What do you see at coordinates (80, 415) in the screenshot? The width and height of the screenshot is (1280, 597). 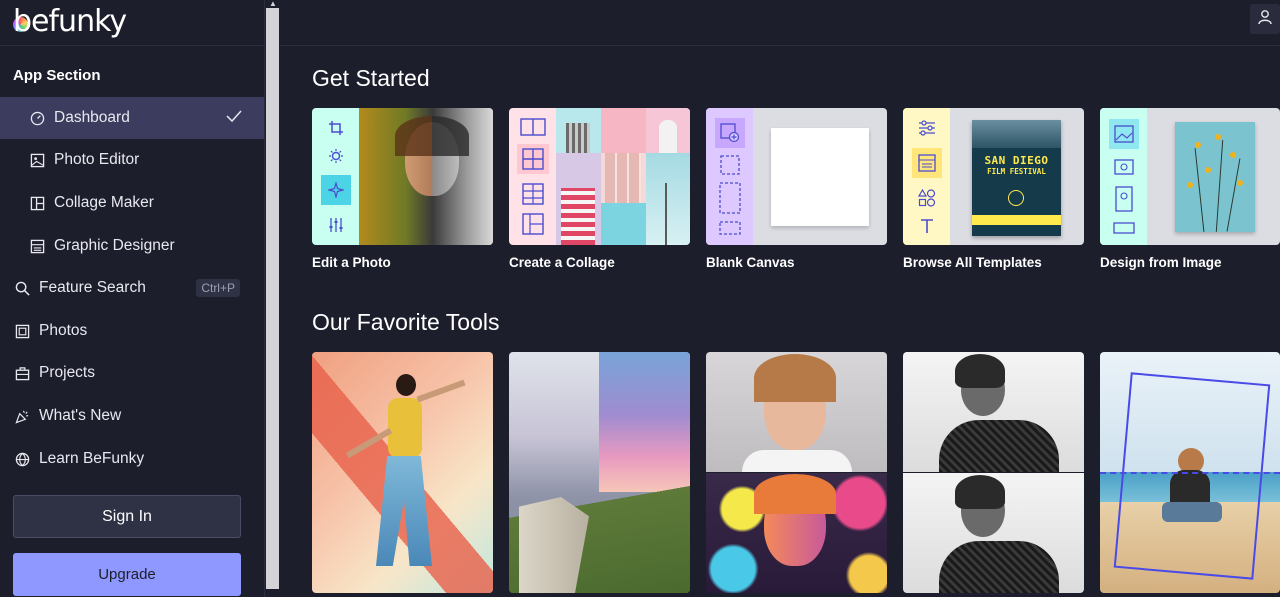 I see `sidebar-item-label: What's New` at bounding box center [80, 415].